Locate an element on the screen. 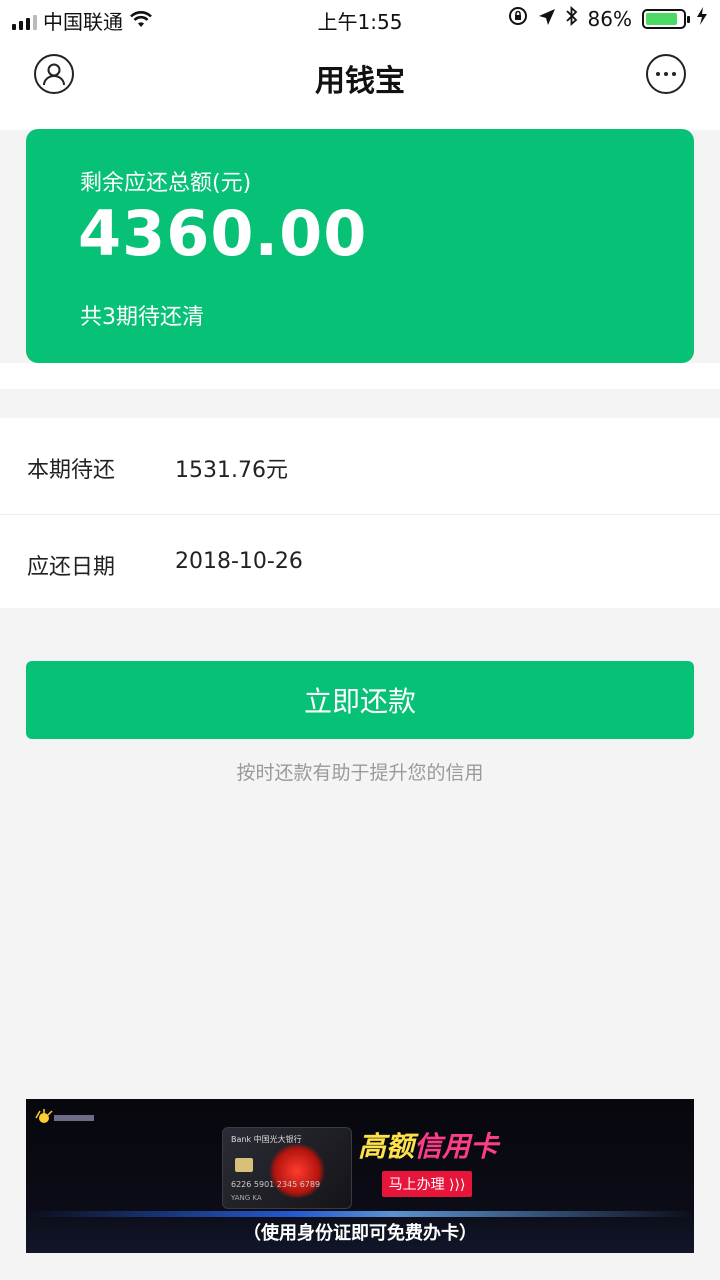 This screenshot has height=1280, width=720. bluetooth-icon is located at coordinates (571, 18).